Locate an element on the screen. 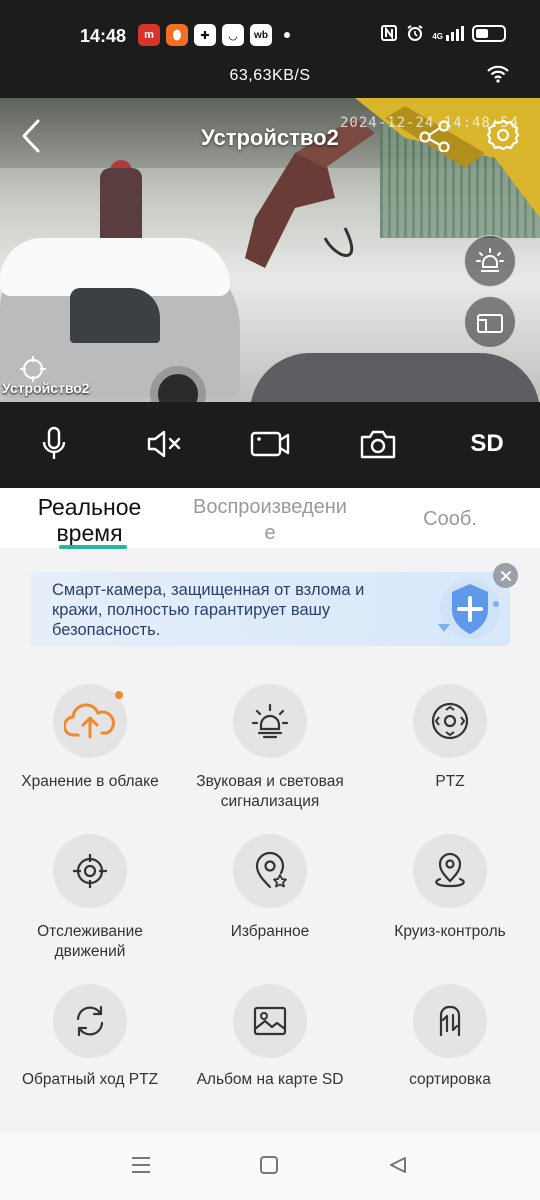  cloud-upload-icon is located at coordinates (89, 721).